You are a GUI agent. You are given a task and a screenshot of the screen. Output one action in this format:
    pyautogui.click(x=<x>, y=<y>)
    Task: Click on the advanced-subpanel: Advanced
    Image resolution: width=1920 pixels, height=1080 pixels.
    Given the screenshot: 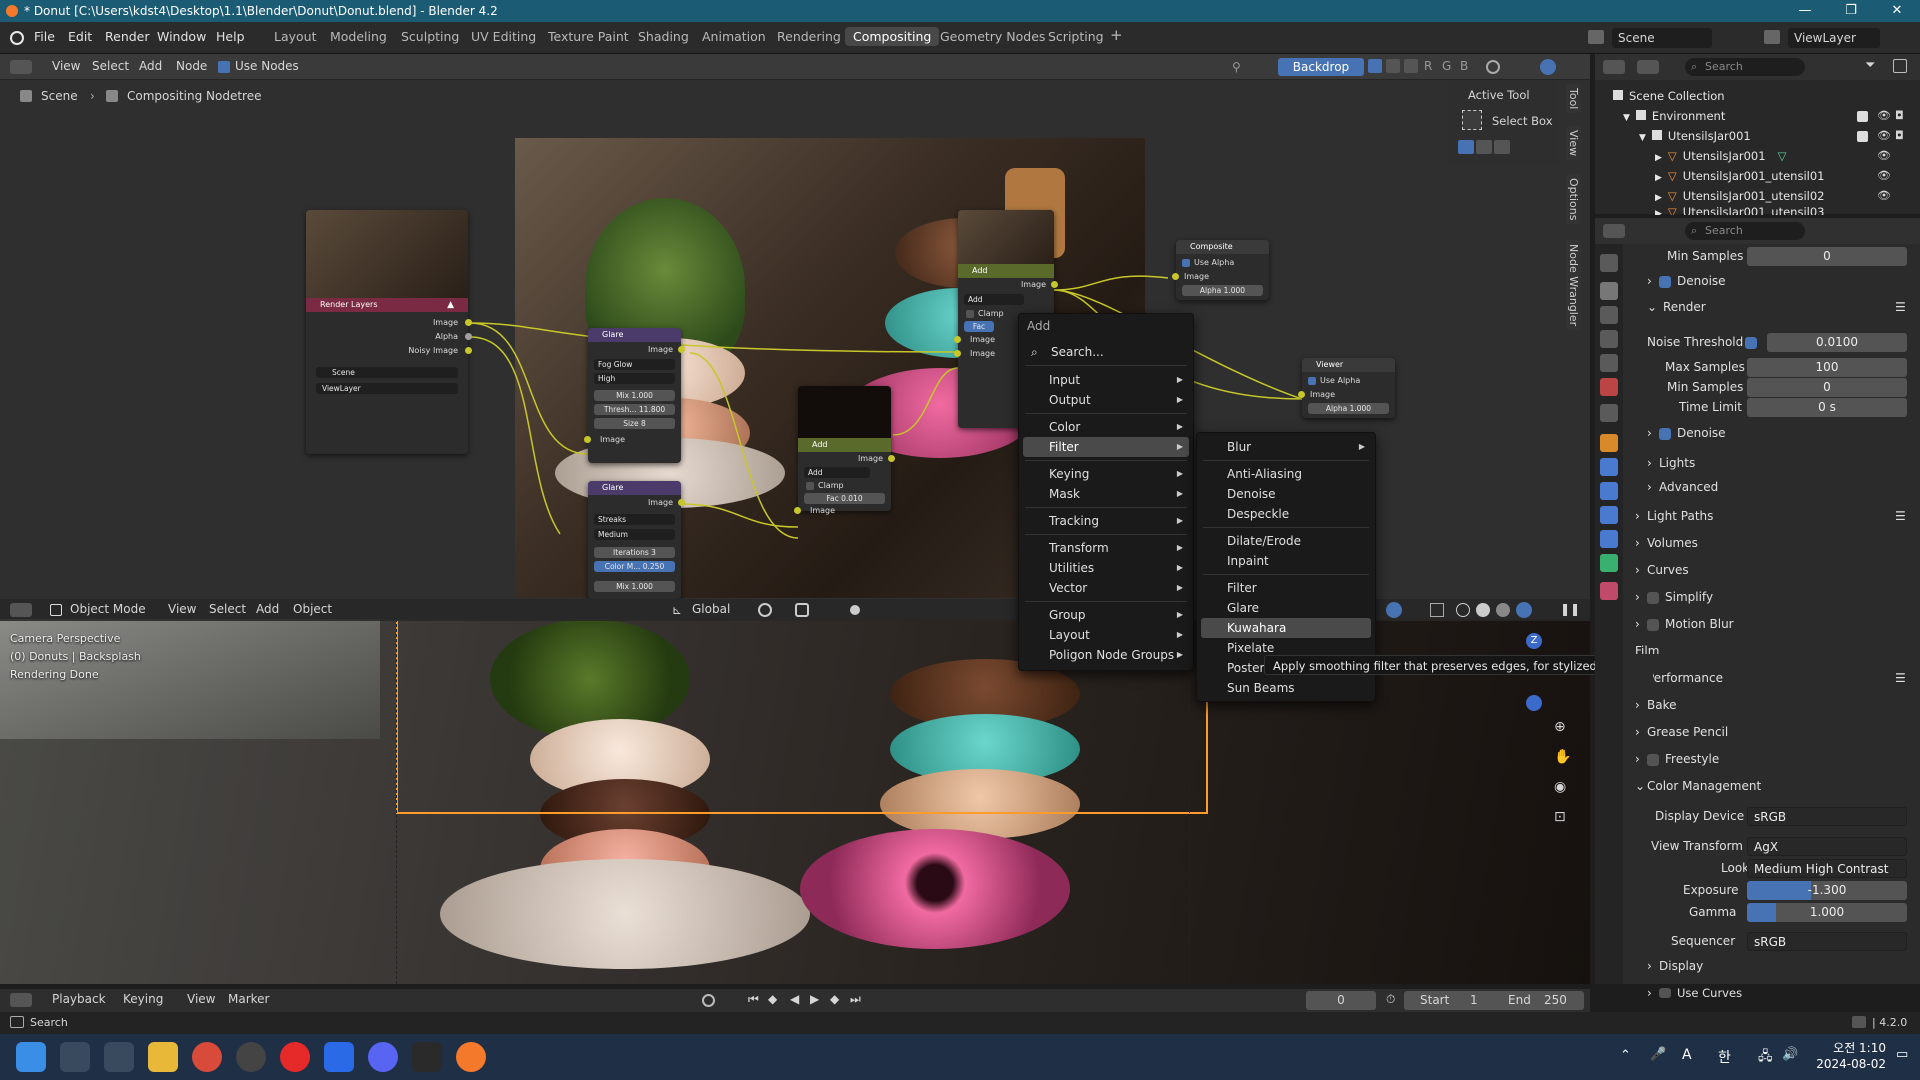 What is the action you would take?
    pyautogui.click(x=1688, y=487)
    